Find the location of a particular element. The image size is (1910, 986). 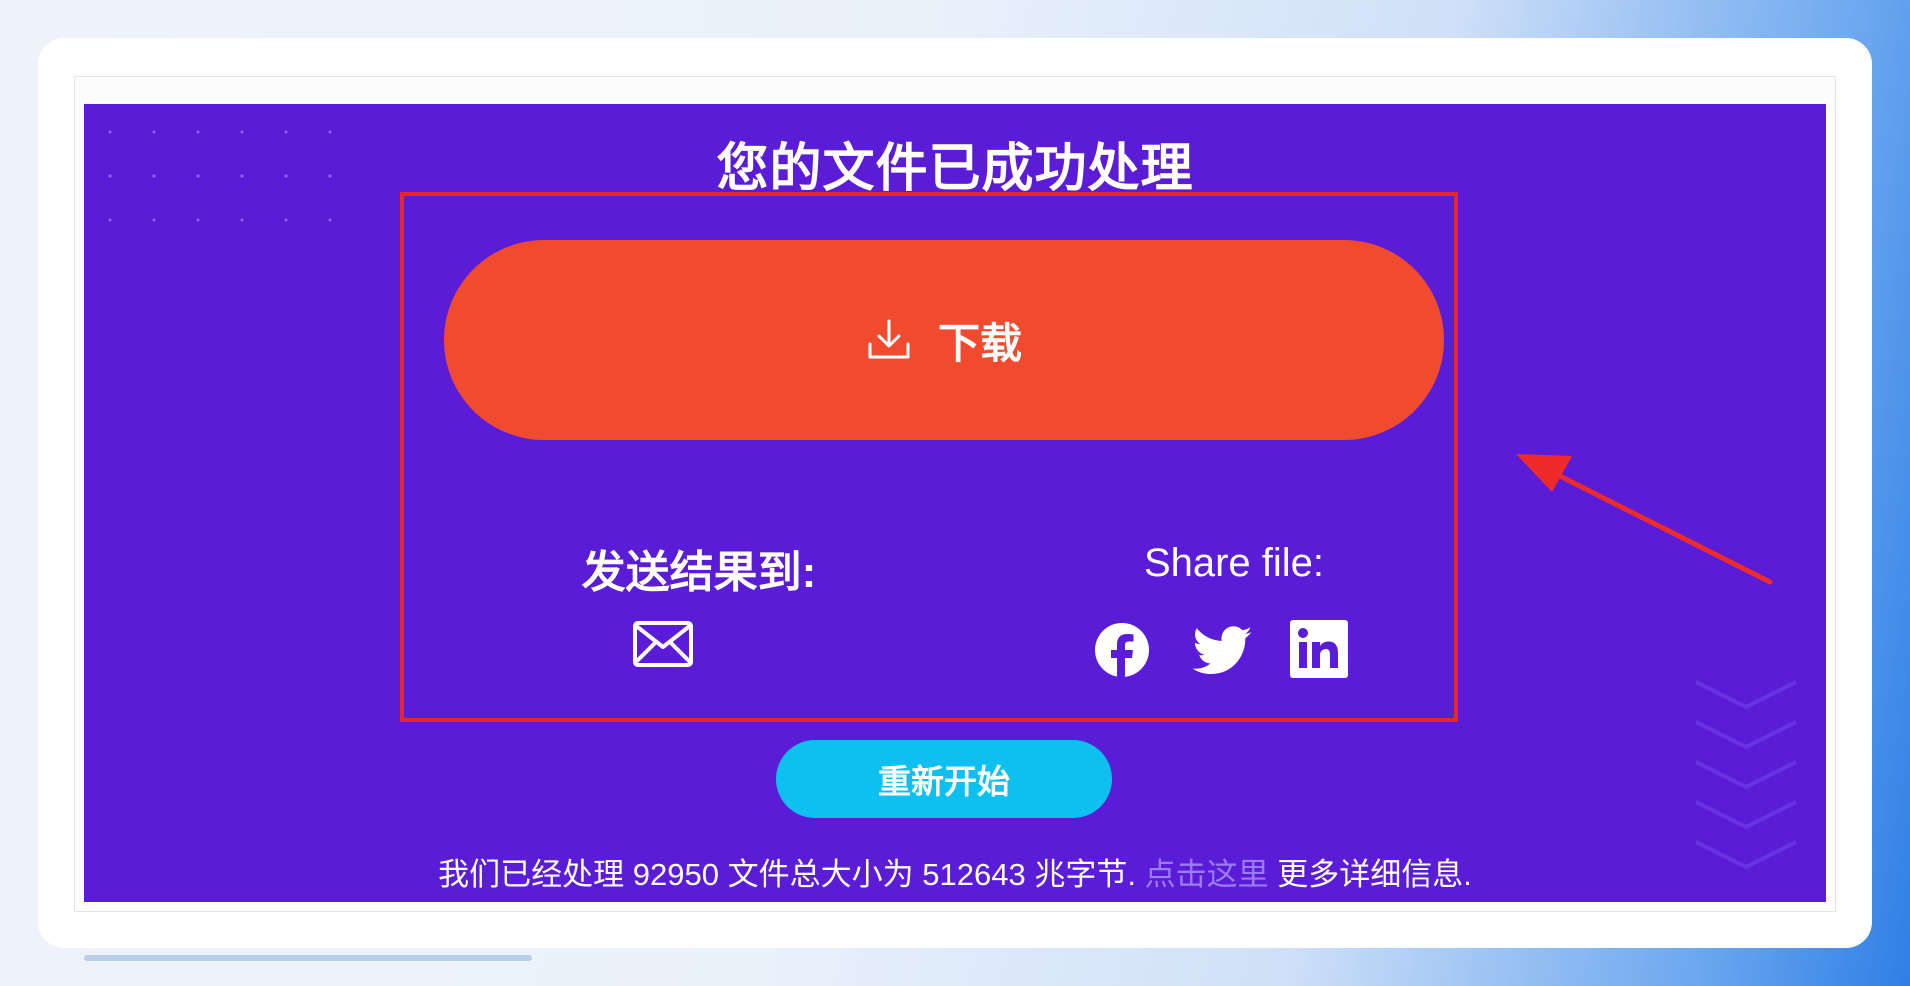

page-title: 您的文件已成功处理 is located at coordinates (955, 169).